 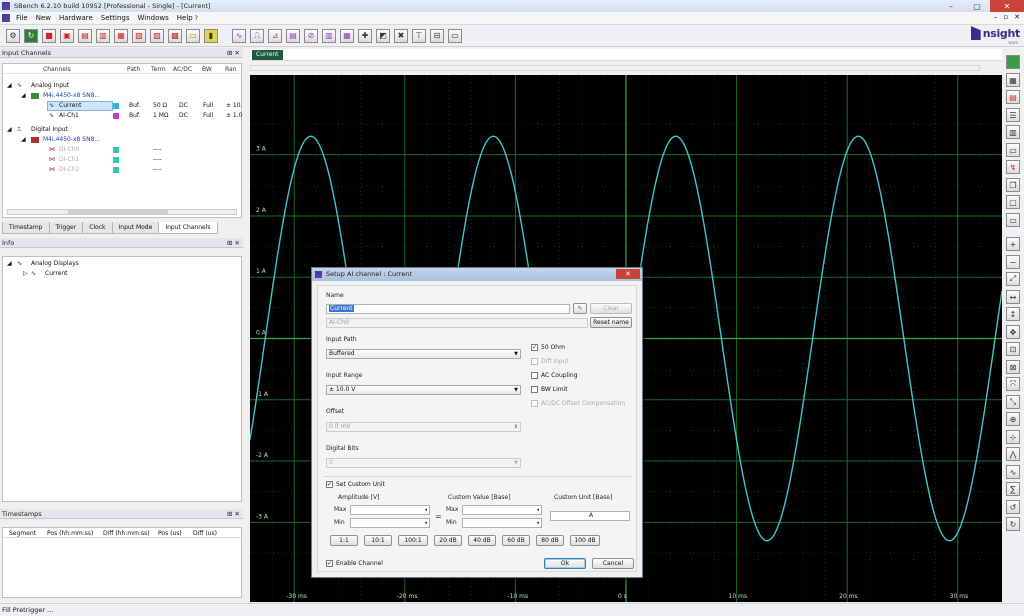 I want to click on menu-file: File, so click(x=22, y=18).